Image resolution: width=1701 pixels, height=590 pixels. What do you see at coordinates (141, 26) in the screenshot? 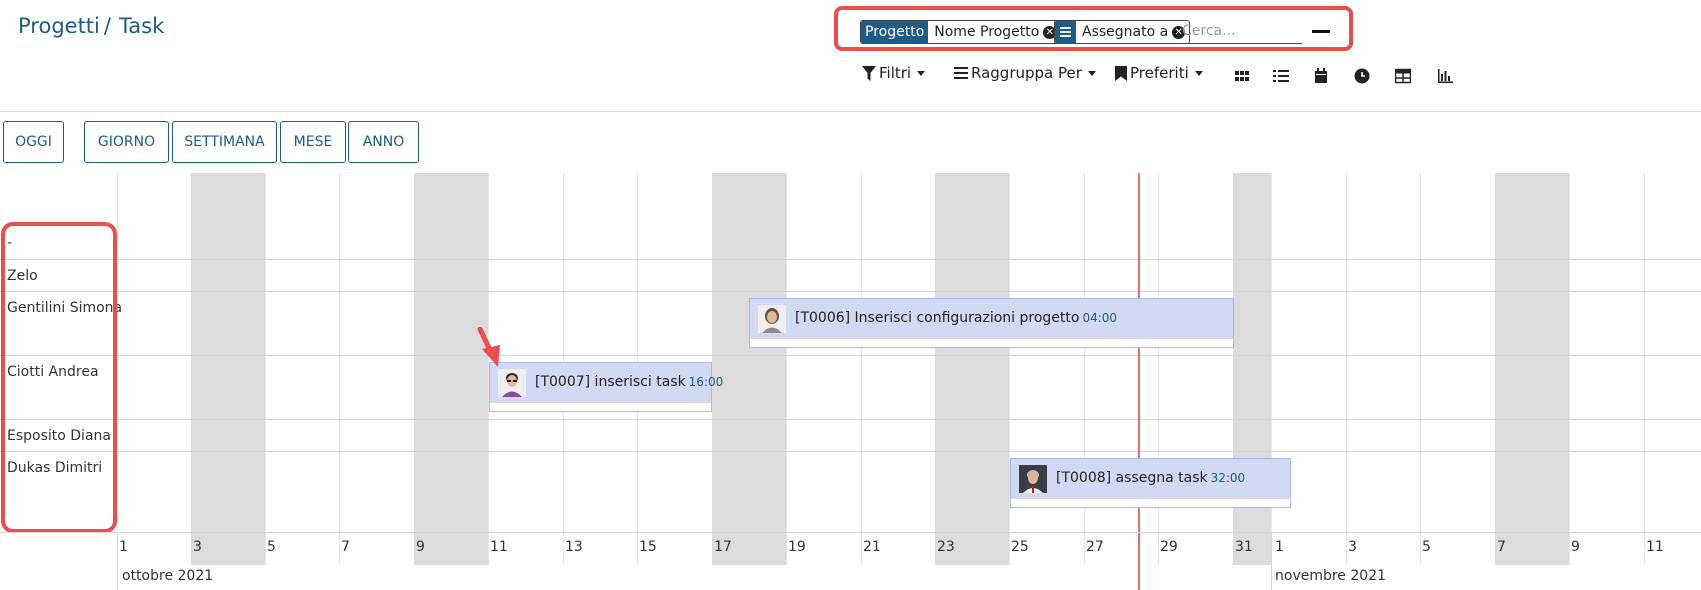
I see `breadcrumb-current: Task` at bounding box center [141, 26].